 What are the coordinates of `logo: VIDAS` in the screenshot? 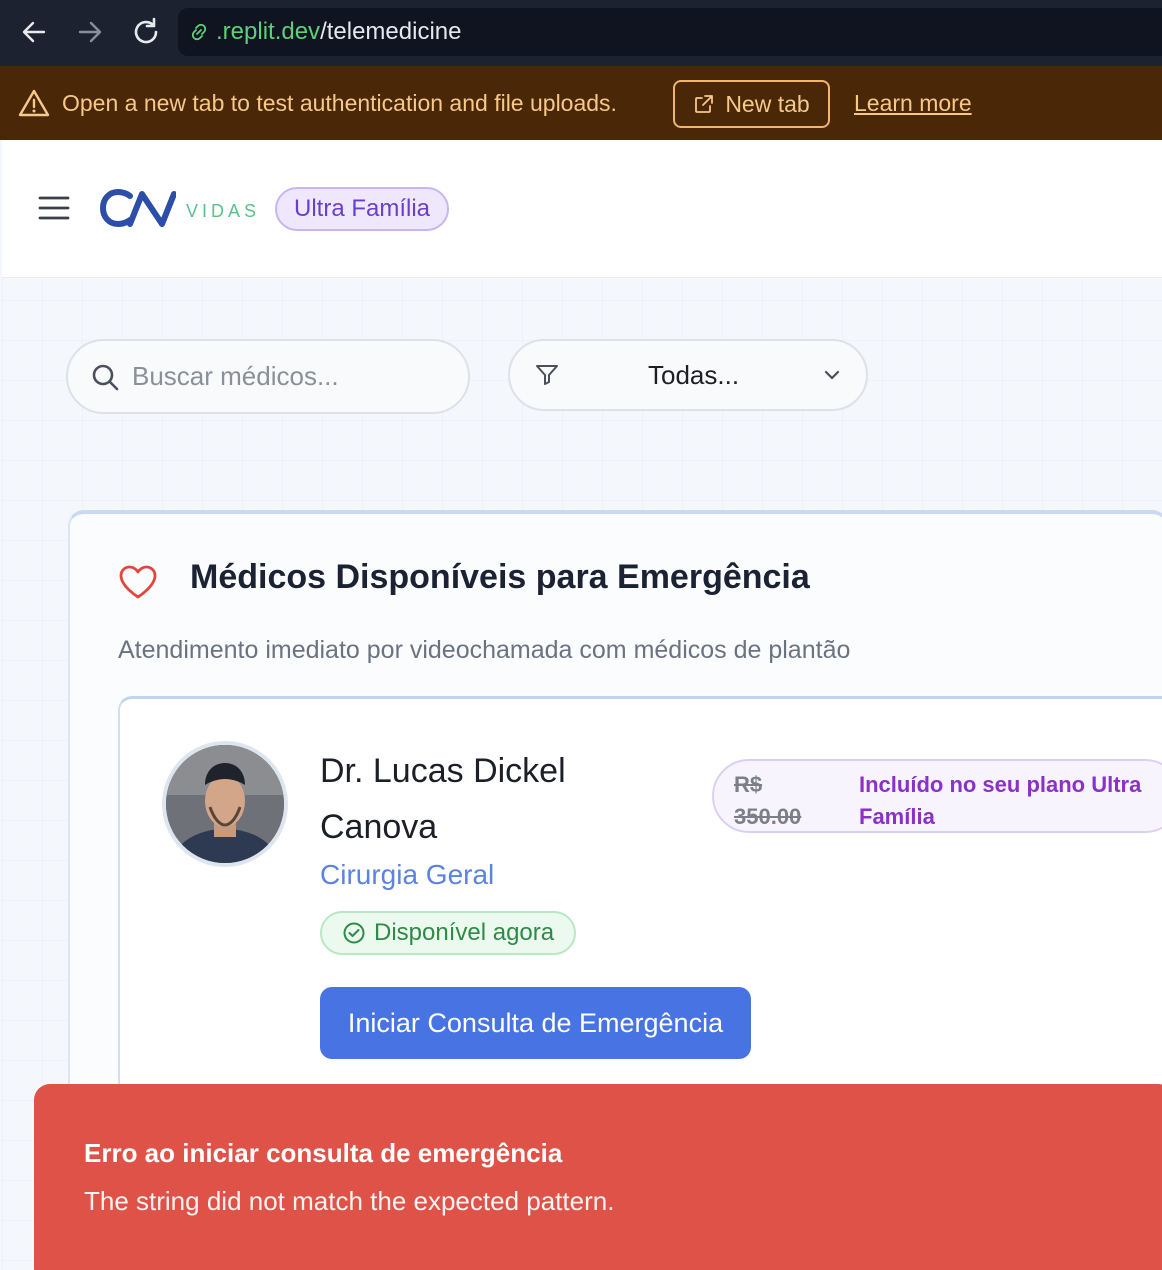 It's located at (180, 208).